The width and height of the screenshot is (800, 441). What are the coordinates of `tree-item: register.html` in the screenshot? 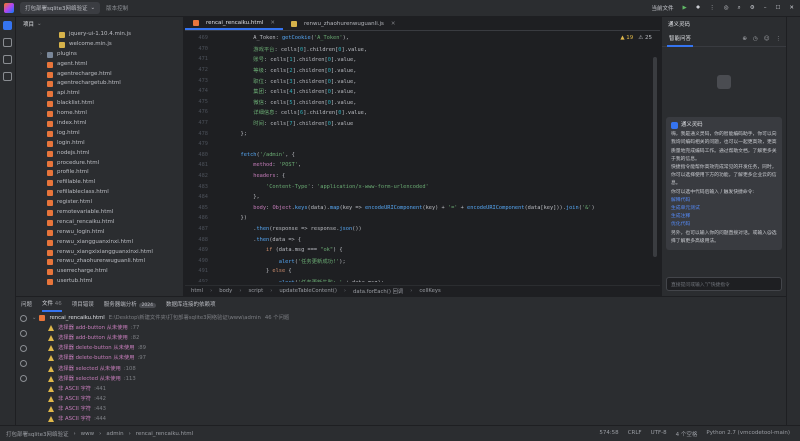 It's located at (99, 203).